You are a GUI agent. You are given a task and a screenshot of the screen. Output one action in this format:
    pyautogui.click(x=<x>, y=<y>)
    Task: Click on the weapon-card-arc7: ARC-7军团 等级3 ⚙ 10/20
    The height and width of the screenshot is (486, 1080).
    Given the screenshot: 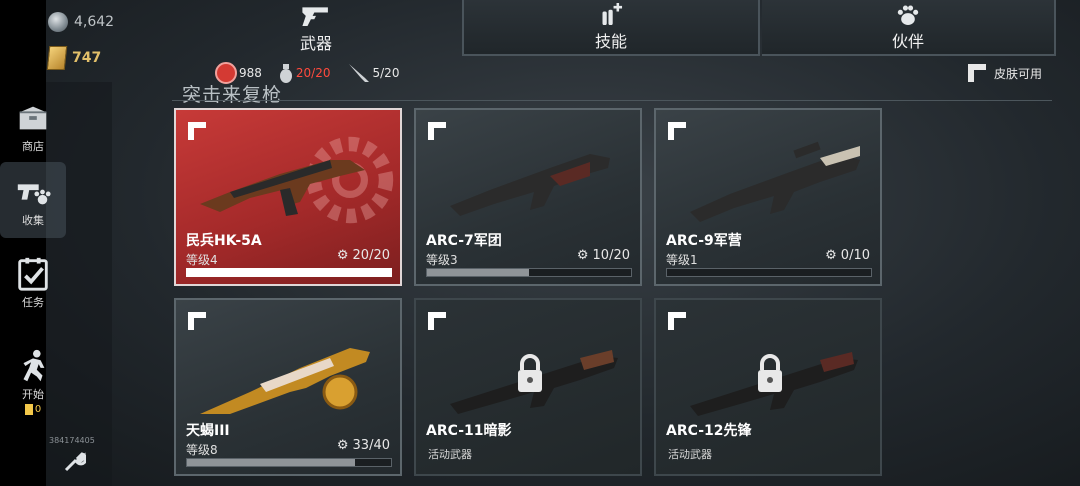 What is the action you would take?
    pyautogui.click(x=528, y=197)
    